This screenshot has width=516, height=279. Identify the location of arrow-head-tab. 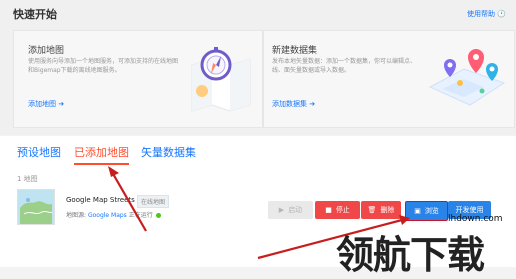
(113, 171).